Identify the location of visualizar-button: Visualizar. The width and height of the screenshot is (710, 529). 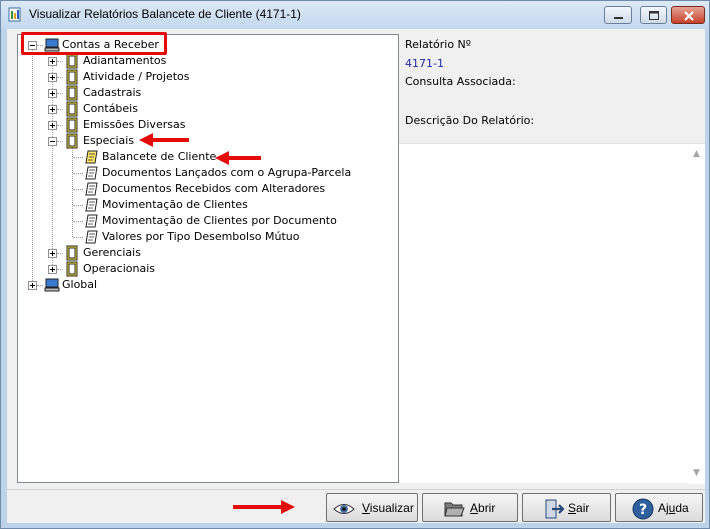
(372, 507).